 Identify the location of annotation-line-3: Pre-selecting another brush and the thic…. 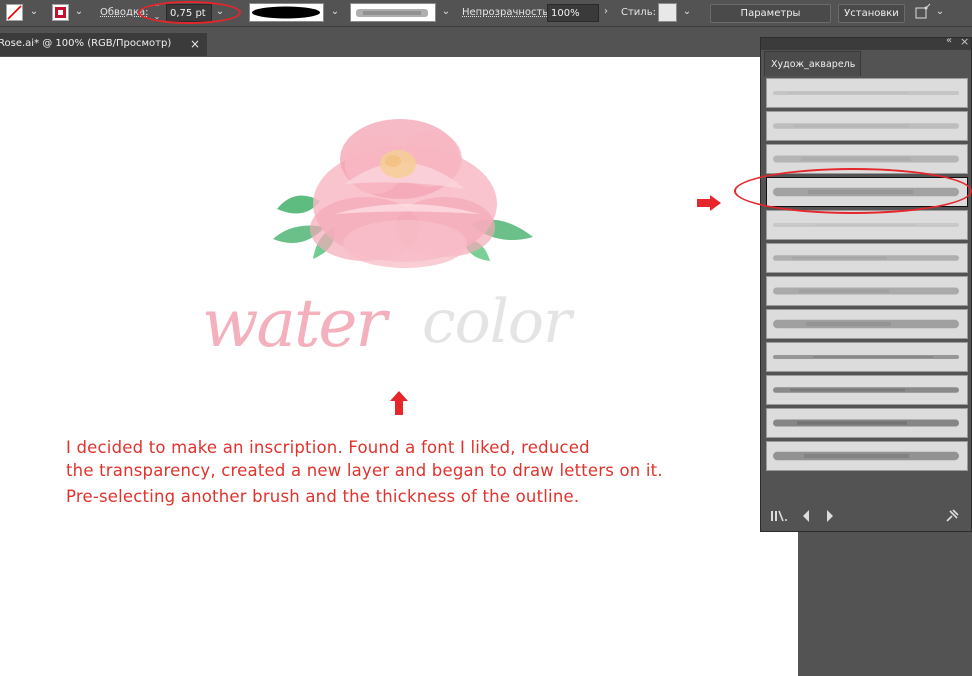
(323, 496).